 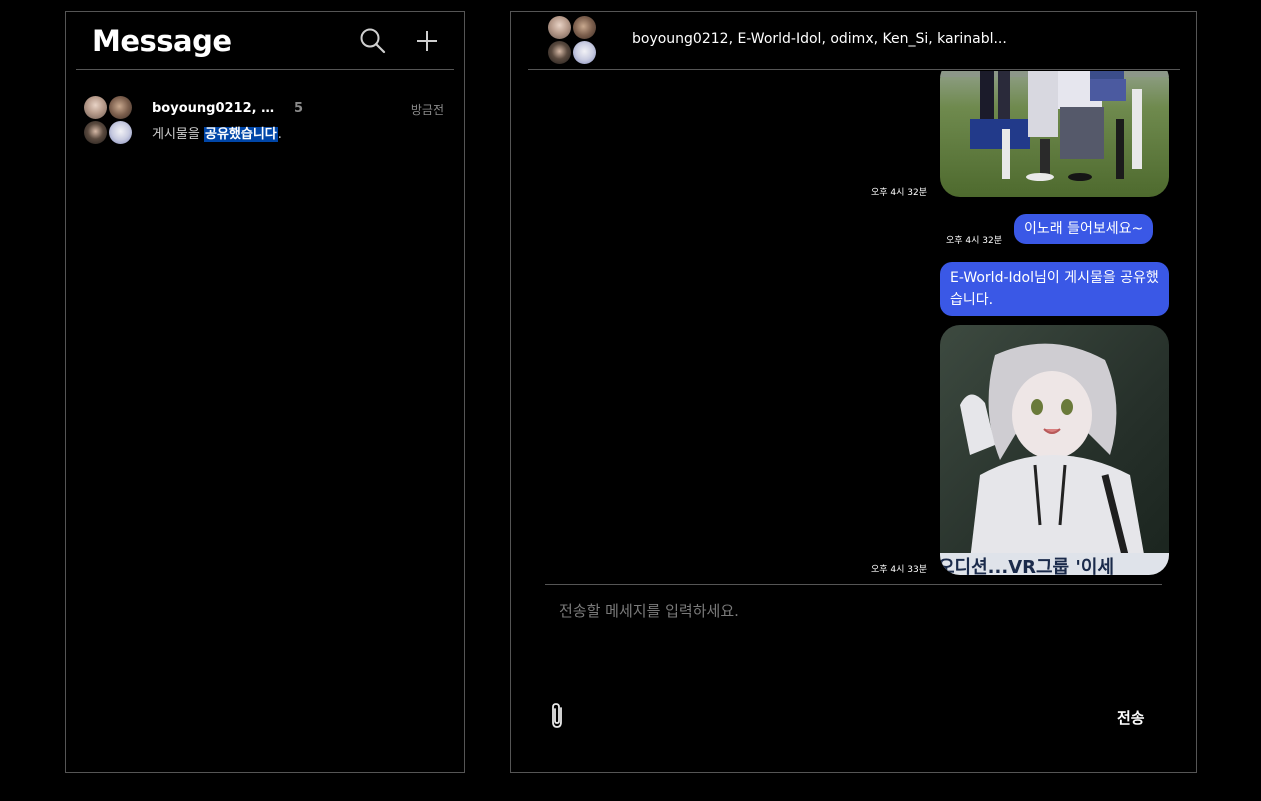 I want to click on conversation-time: 방금전, so click(x=427, y=110).